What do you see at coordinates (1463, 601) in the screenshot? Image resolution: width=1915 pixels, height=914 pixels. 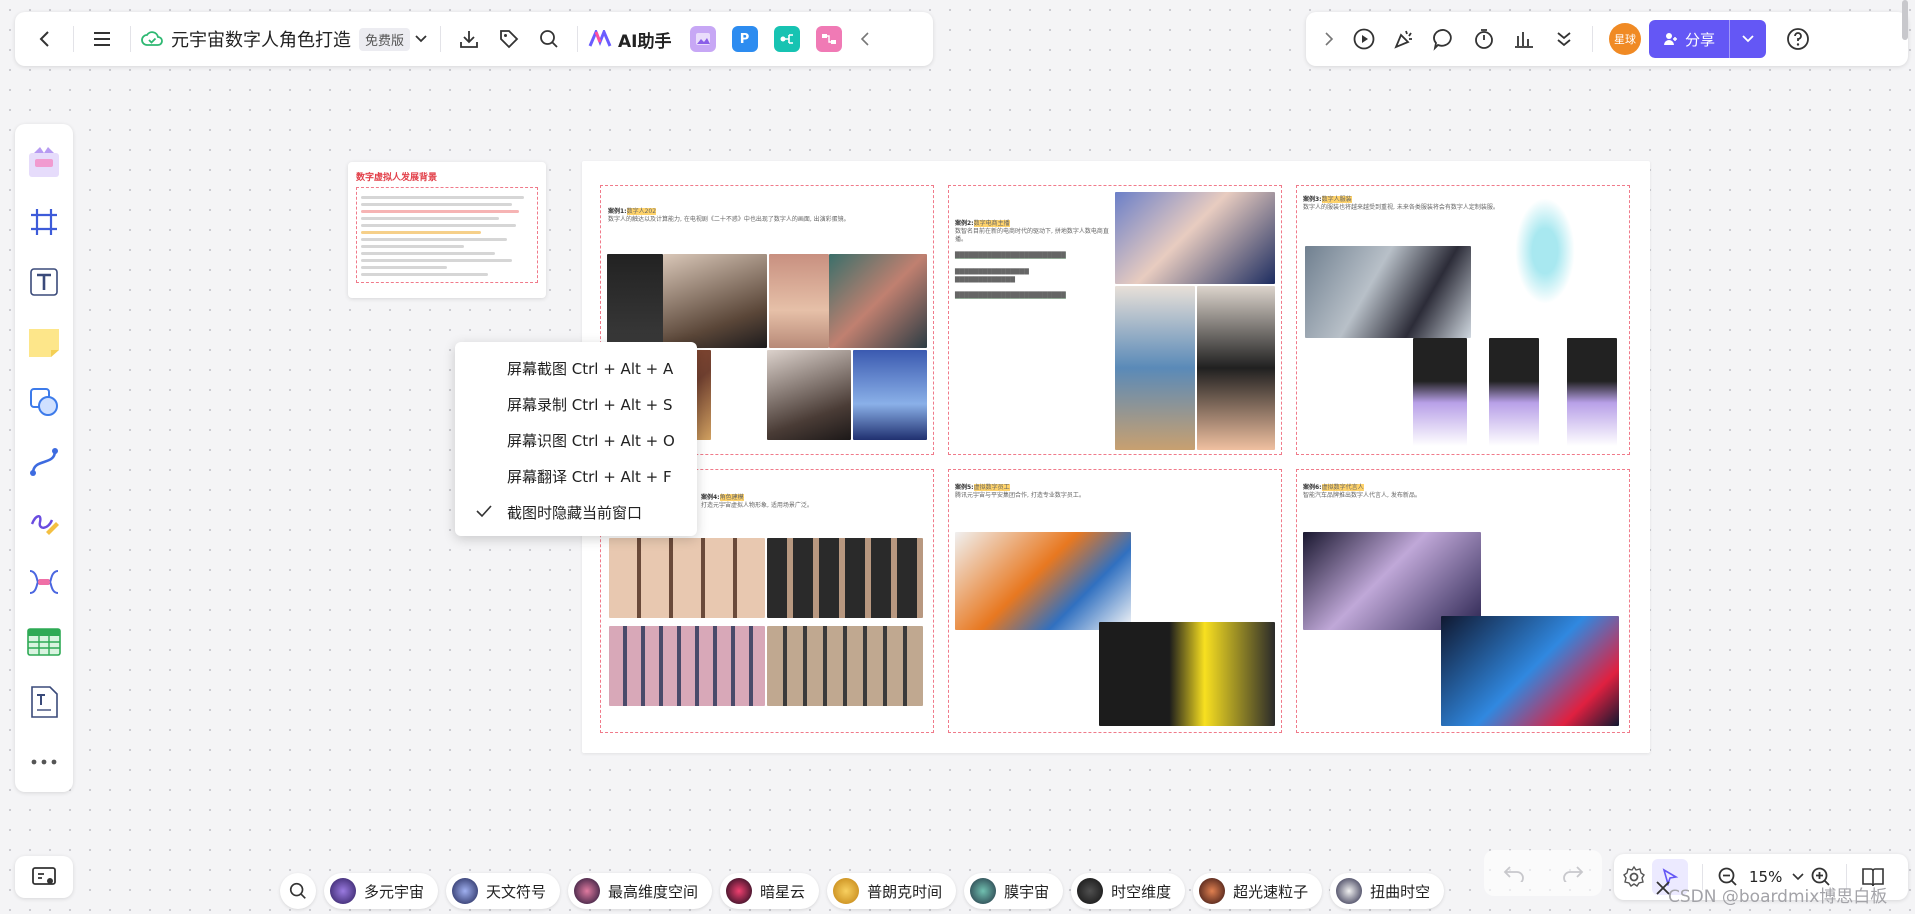 I see `case-card-6: 案例6:虚拟数字代言人 智能汽车品牌推出数字人代言人, 发布新品。` at bounding box center [1463, 601].